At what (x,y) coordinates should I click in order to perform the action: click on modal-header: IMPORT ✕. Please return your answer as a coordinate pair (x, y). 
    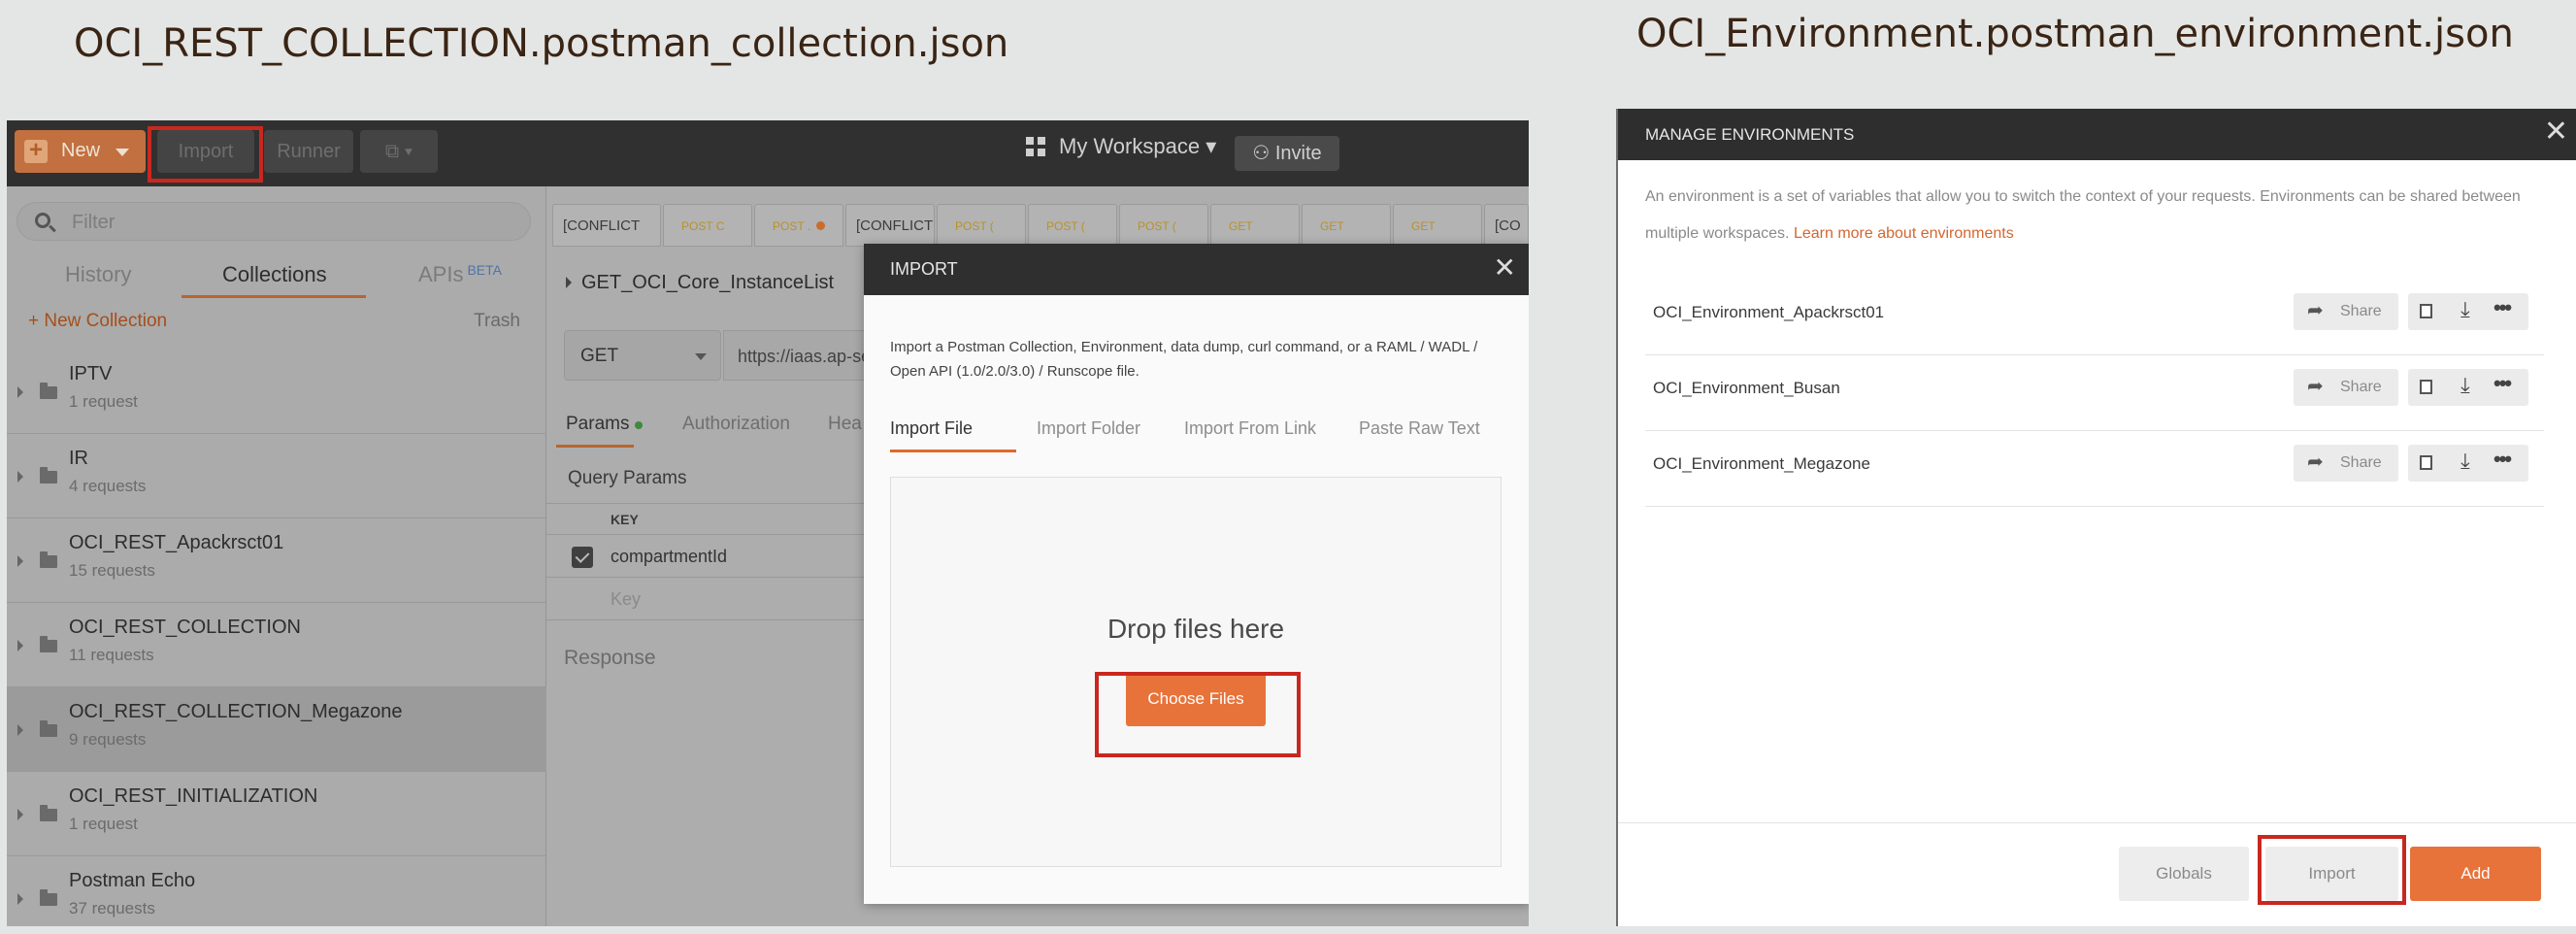
    Looking at the image, I should click on (1196, 269).